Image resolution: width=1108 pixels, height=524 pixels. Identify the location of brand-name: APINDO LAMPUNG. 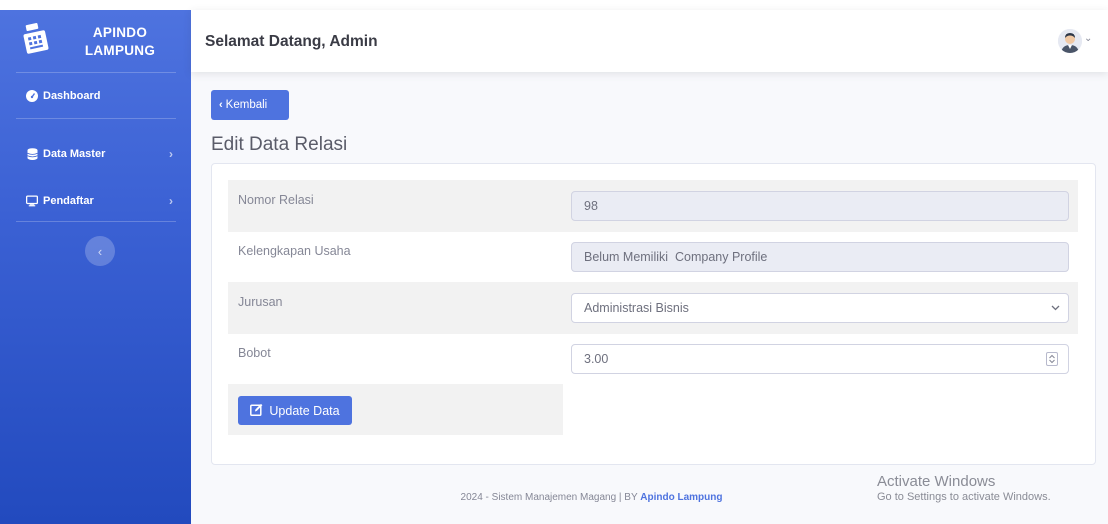
(120, 42).